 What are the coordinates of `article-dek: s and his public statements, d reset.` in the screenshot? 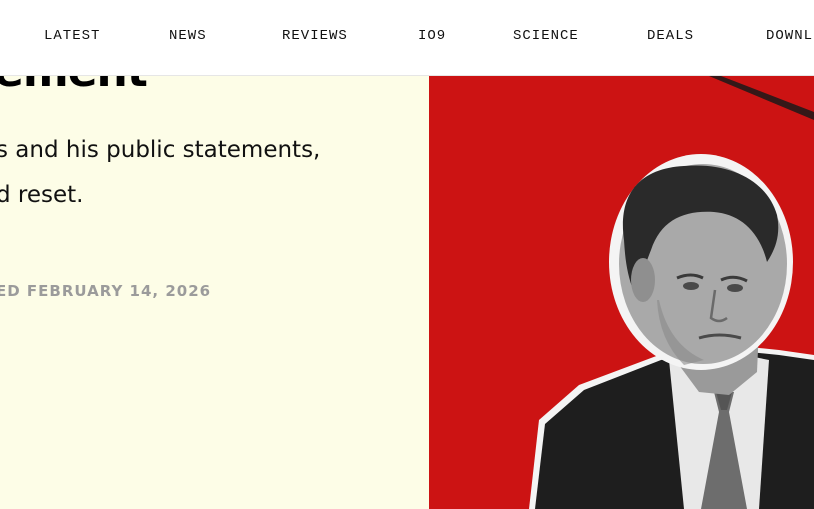 It's located at (214, 173).